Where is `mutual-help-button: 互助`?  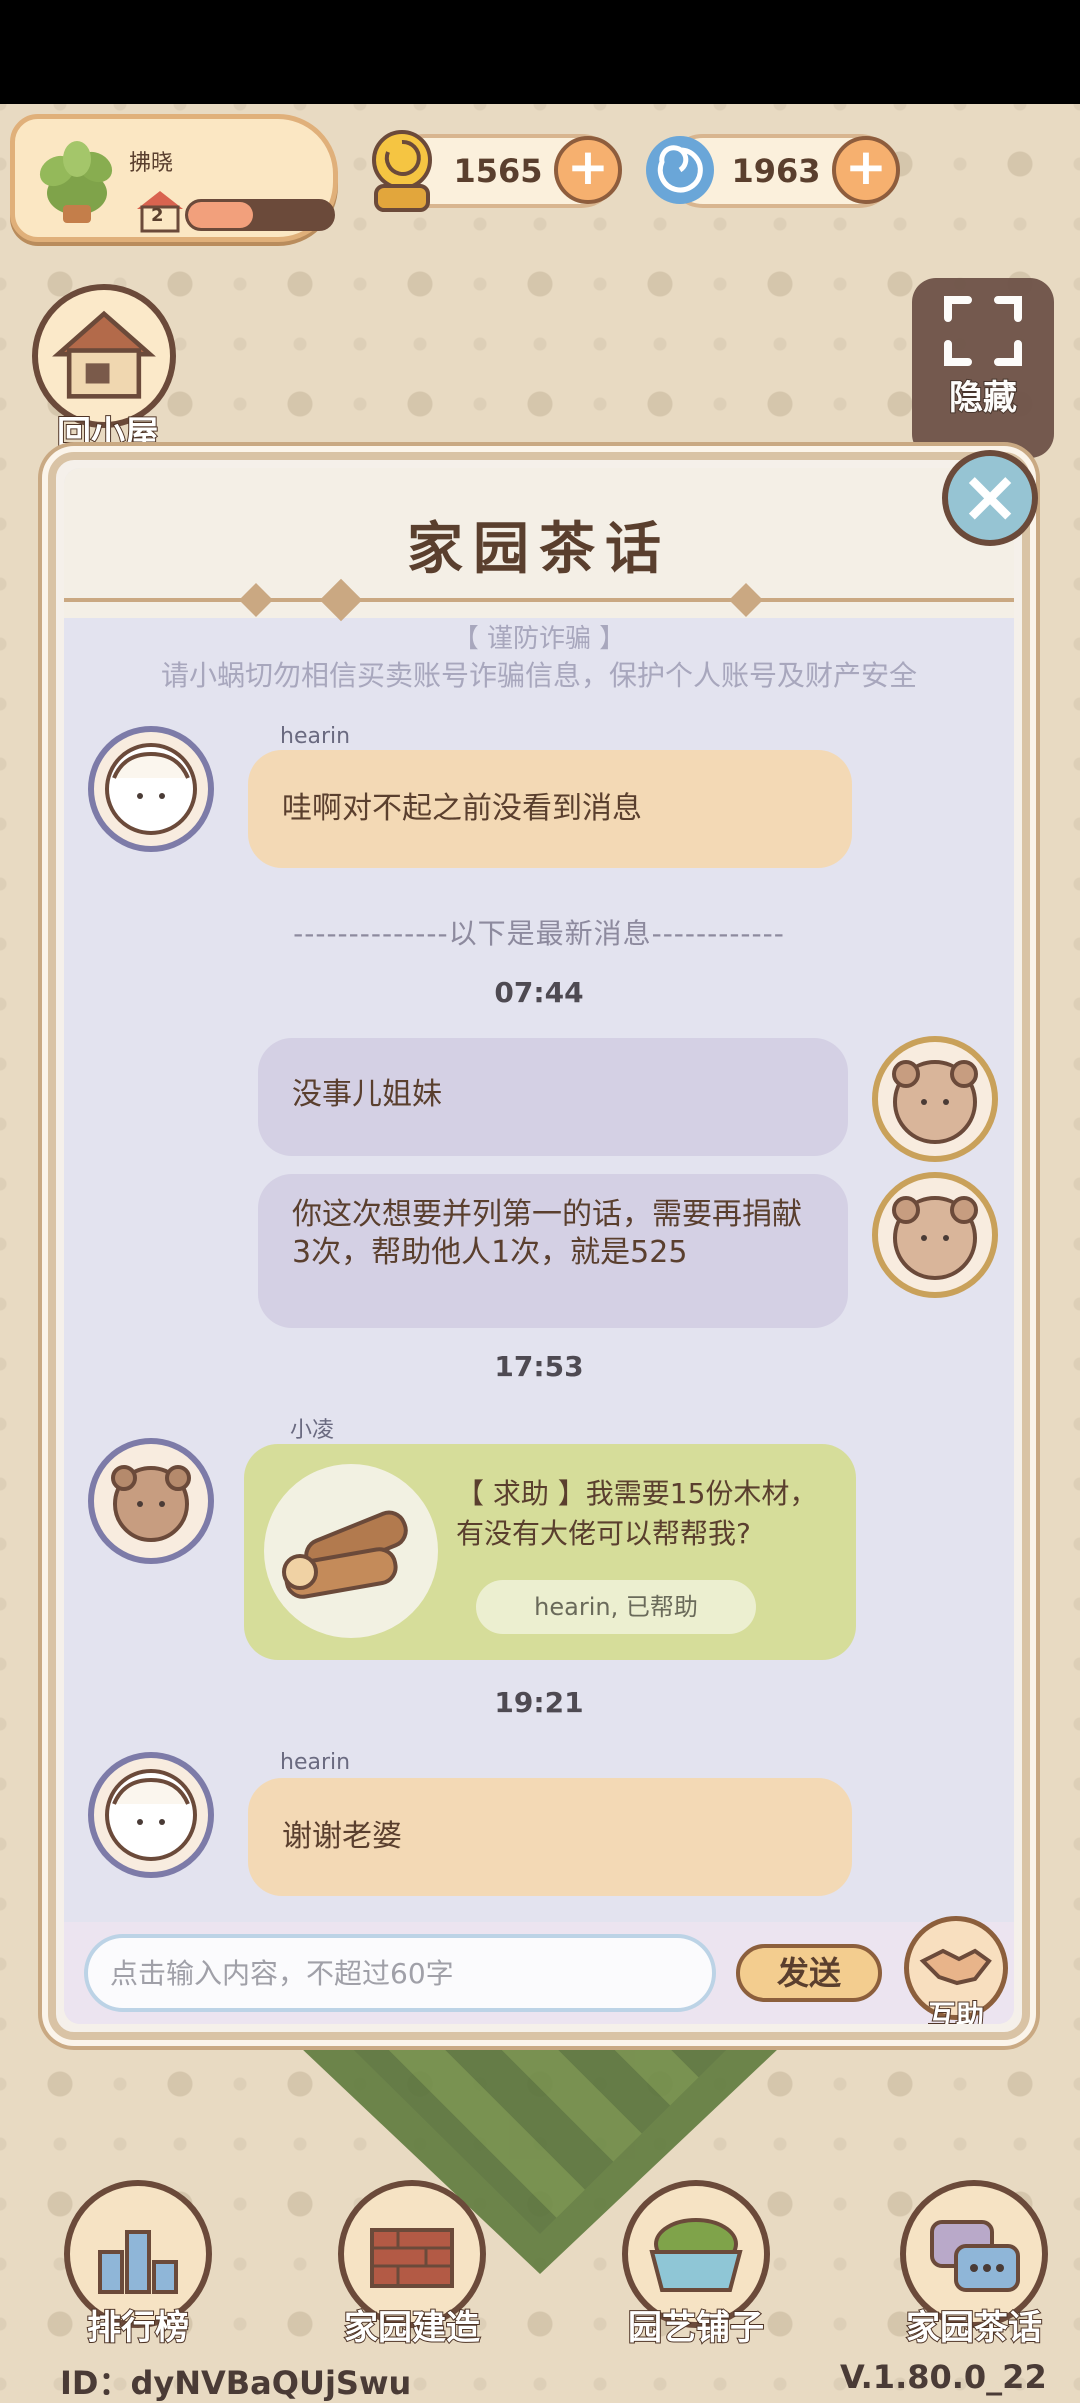
mutual-help-button: 互助 is located at coordinates (956, 1970).